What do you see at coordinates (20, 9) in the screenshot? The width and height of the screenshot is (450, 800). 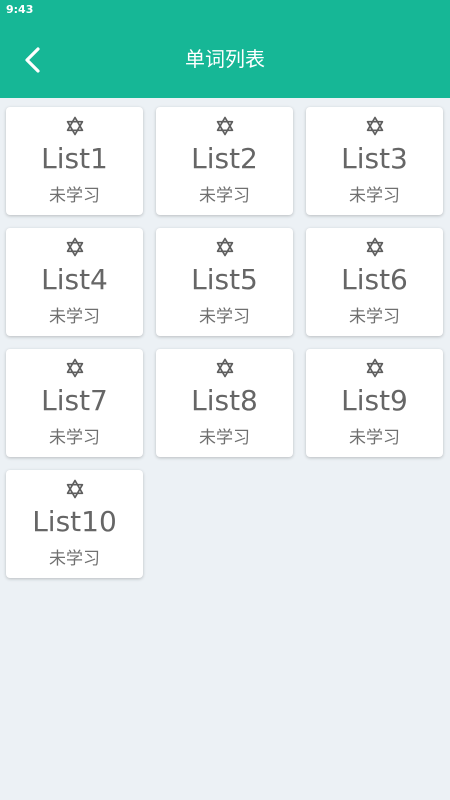 I see `status-time: 9:43` at bounding box center [20, 9].